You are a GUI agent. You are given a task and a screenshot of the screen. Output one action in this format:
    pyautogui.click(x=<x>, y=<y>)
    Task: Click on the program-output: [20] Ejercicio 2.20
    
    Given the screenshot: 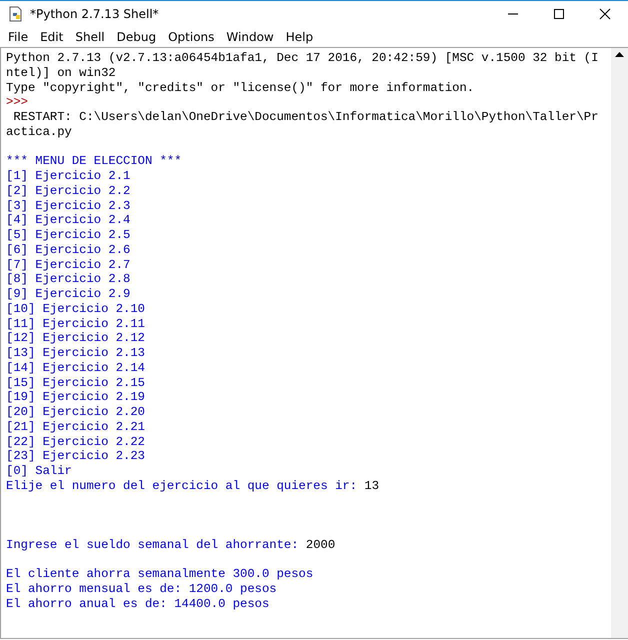 What is the action you would take?
    pyautogui.click(x=75, y=412)
    